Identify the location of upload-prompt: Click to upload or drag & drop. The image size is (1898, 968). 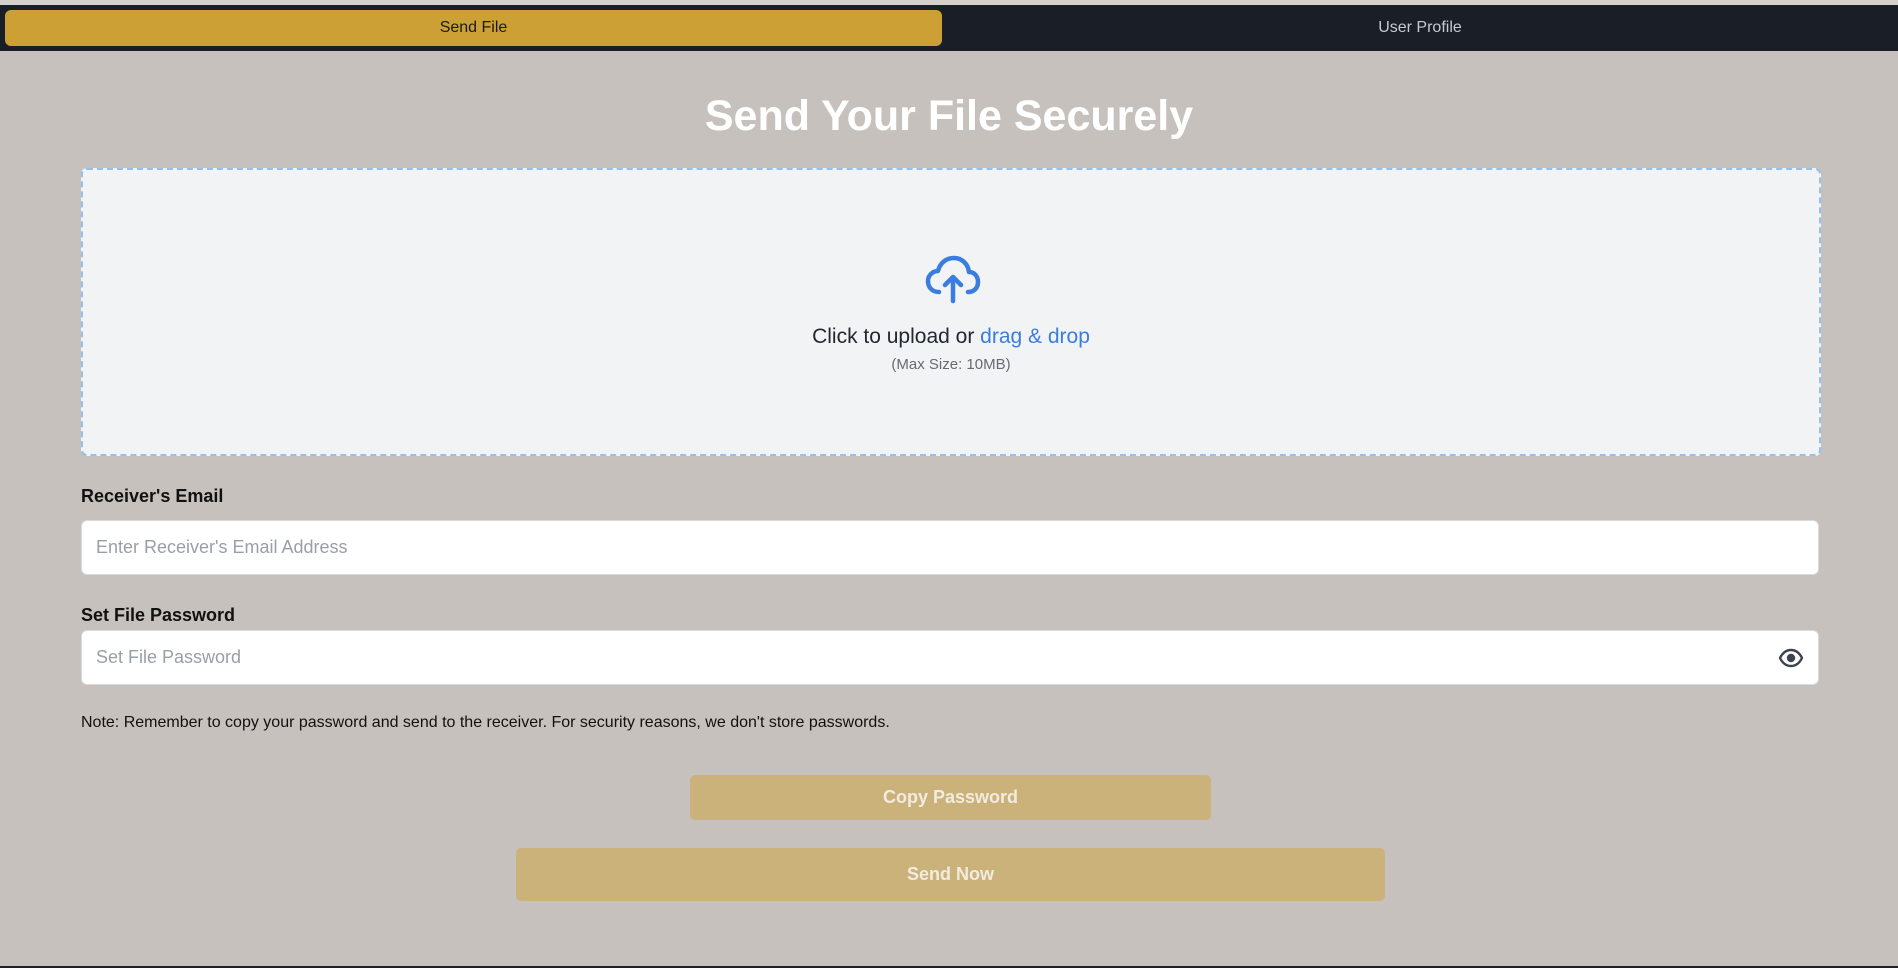
(951, 337).